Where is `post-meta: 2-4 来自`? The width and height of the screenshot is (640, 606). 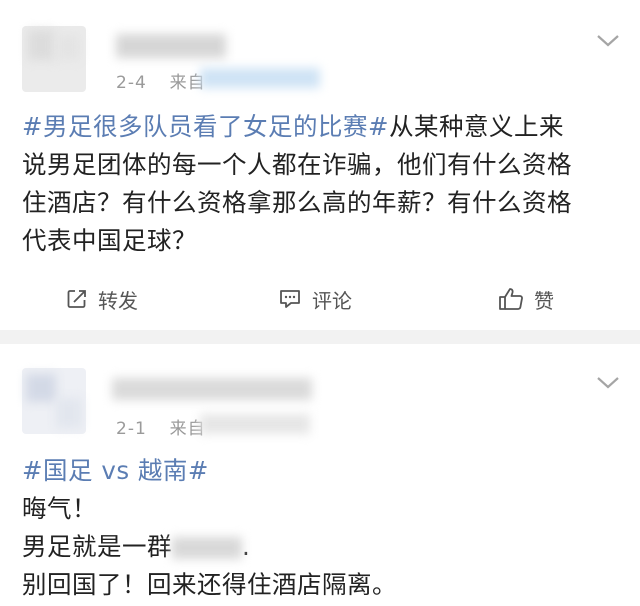 post-meta: 2-4 来自 is located at coordinates (161, 80).